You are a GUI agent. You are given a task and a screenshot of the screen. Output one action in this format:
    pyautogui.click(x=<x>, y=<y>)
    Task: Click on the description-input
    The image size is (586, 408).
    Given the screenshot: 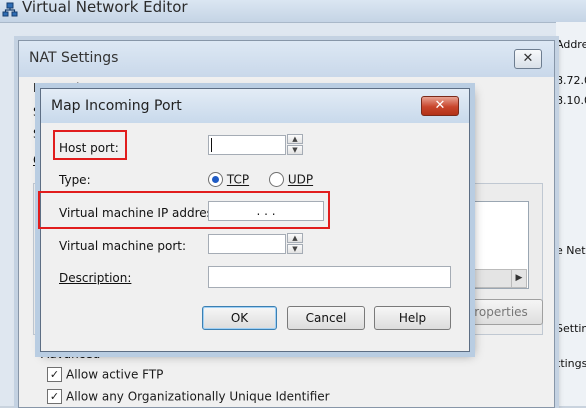 What is the action you would take?
    pyautogui.click(x=329, y=277)
    